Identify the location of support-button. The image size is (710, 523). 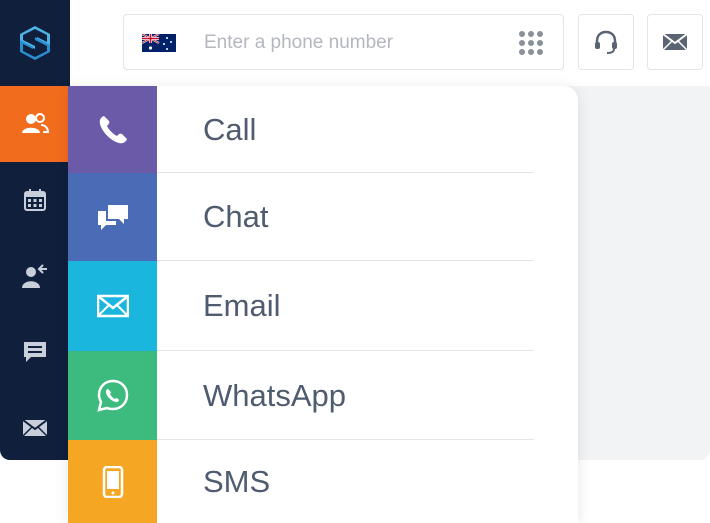
(606, 42).